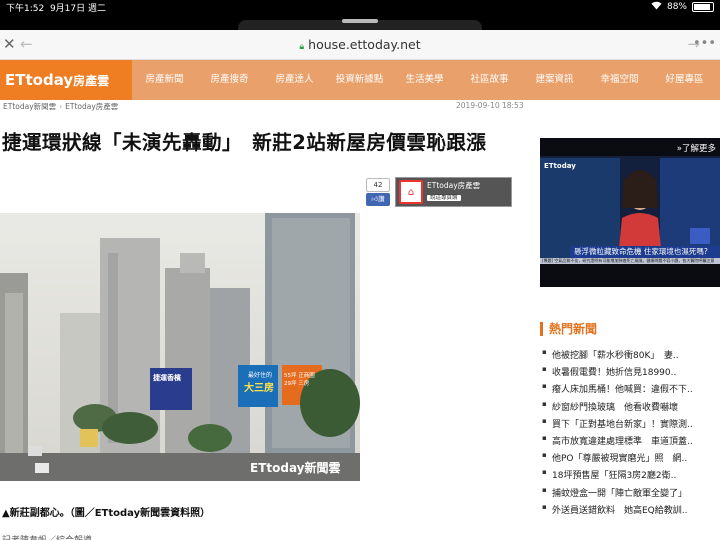 Image resolution: width=720 pixels, height=540 pixels. Describe the element at coordinates (91, 106) in the screenshot. I see `breadcrumb-section: ETtoday房產雲` at that location.